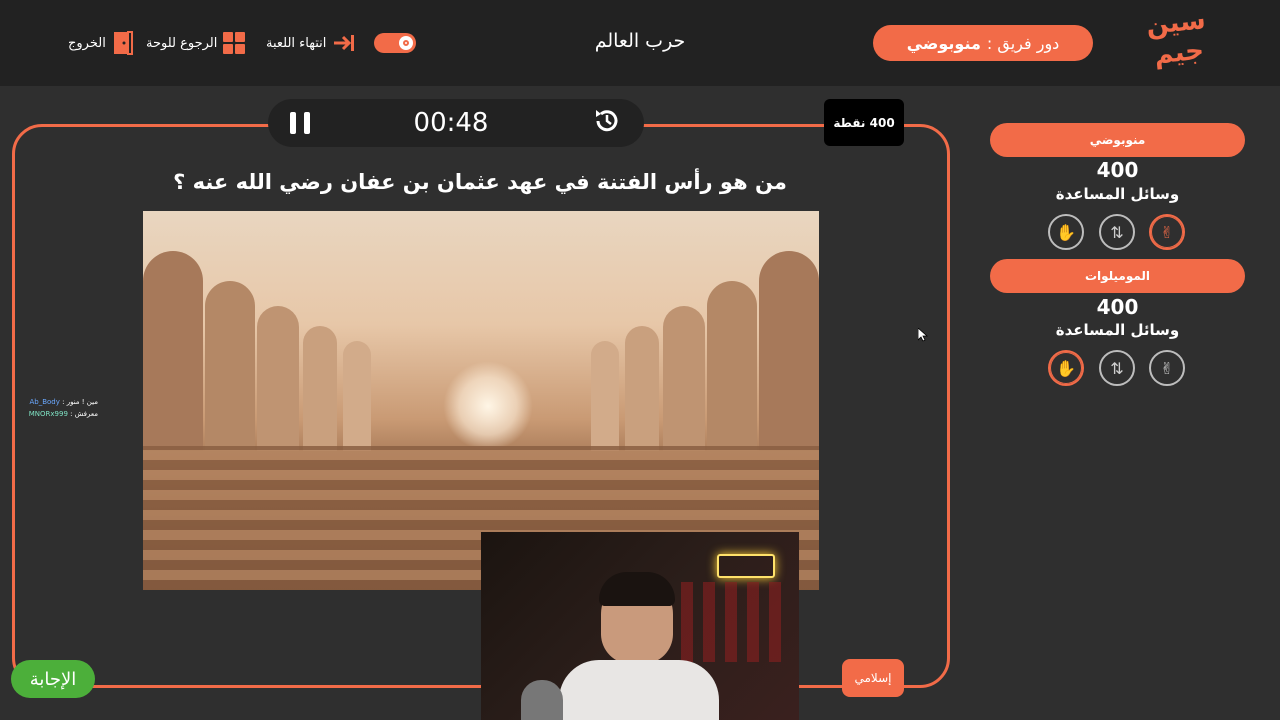 The height and width of the screenshot is (720, 1280). What do you see at coordinates (1117, 276) in the screenshot?
I see `team-2-name: الموميلوات` at bounding box center [1117, 276].